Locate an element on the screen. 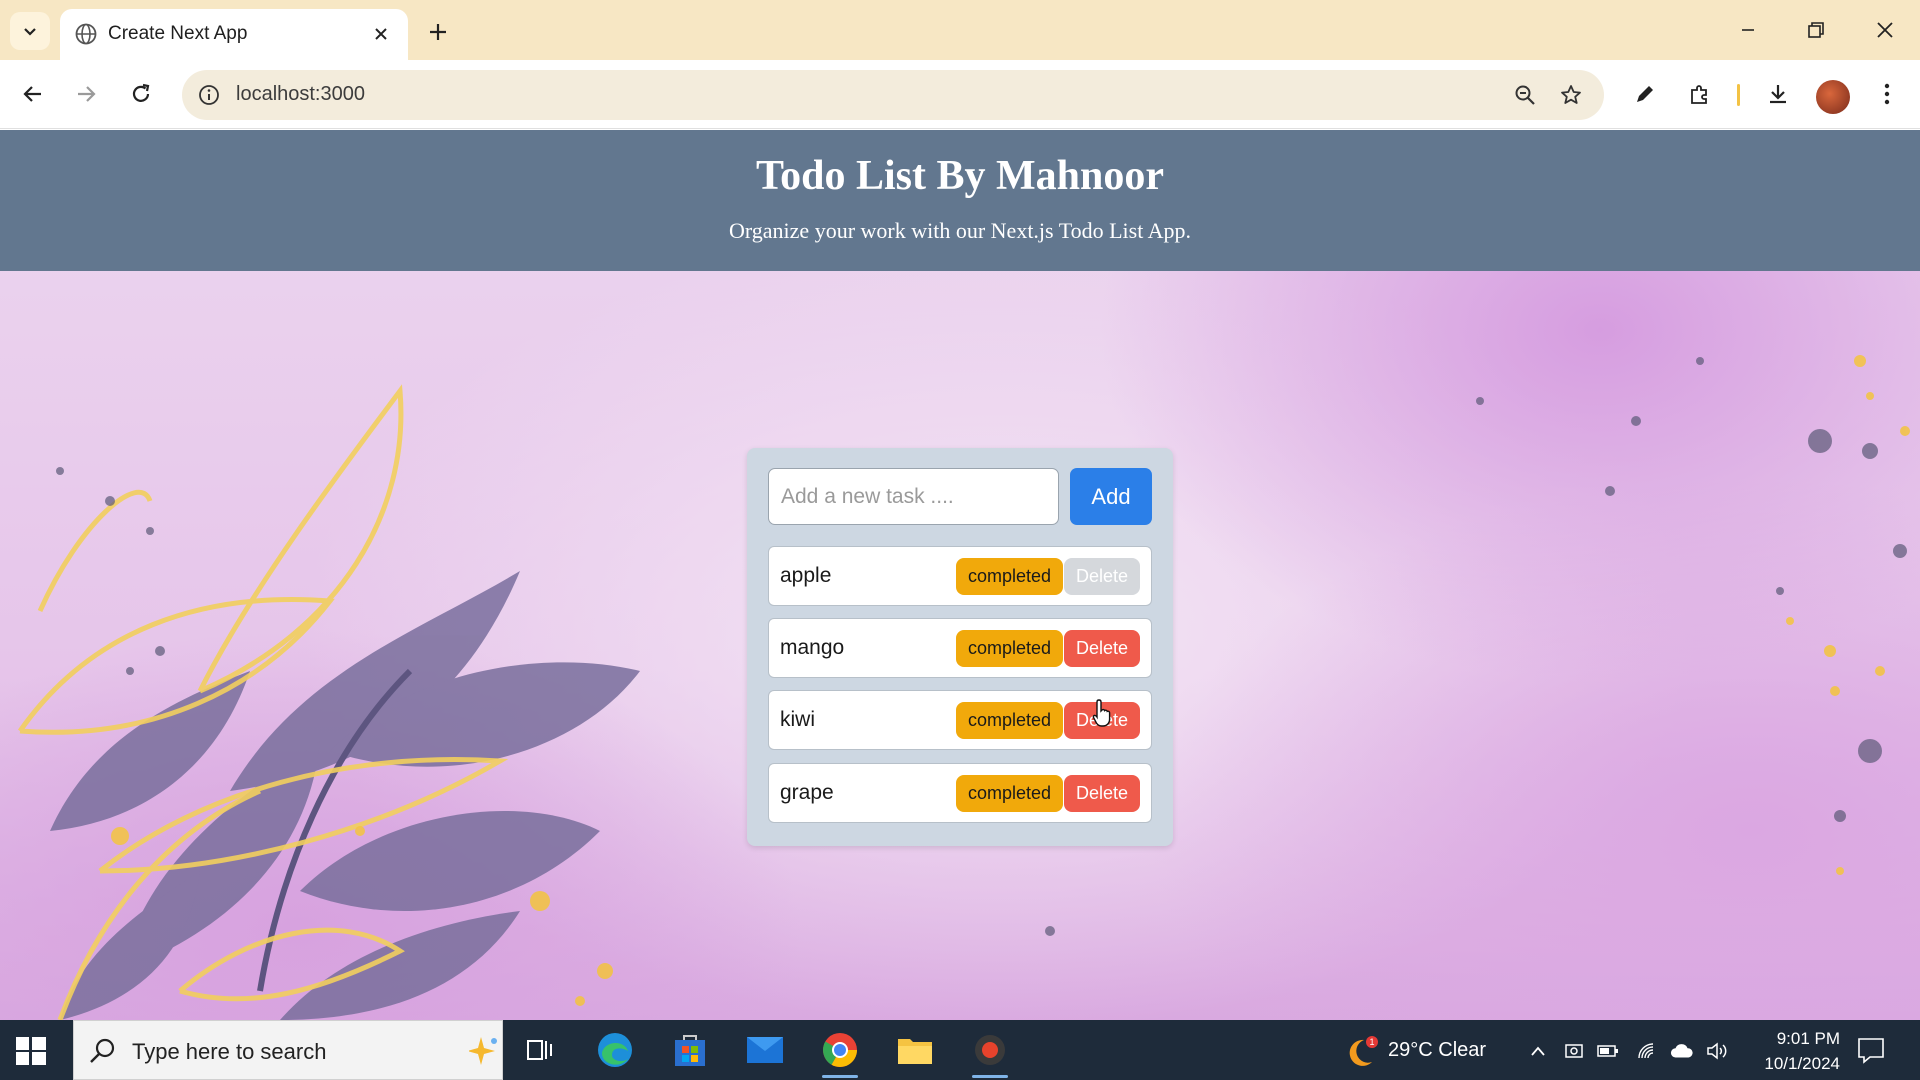  windows-start-icon is located at coordinates (31, 1051).